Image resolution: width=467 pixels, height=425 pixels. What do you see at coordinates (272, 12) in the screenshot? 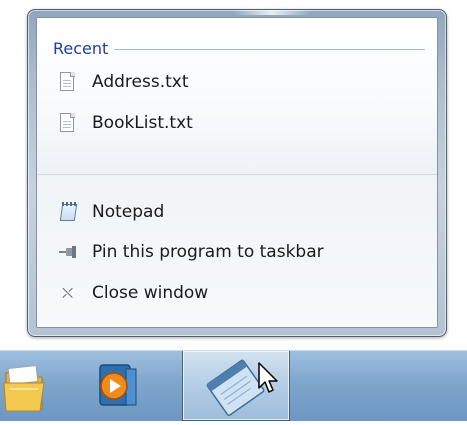
I see `frame-glow` at bounding box center [272, 12].